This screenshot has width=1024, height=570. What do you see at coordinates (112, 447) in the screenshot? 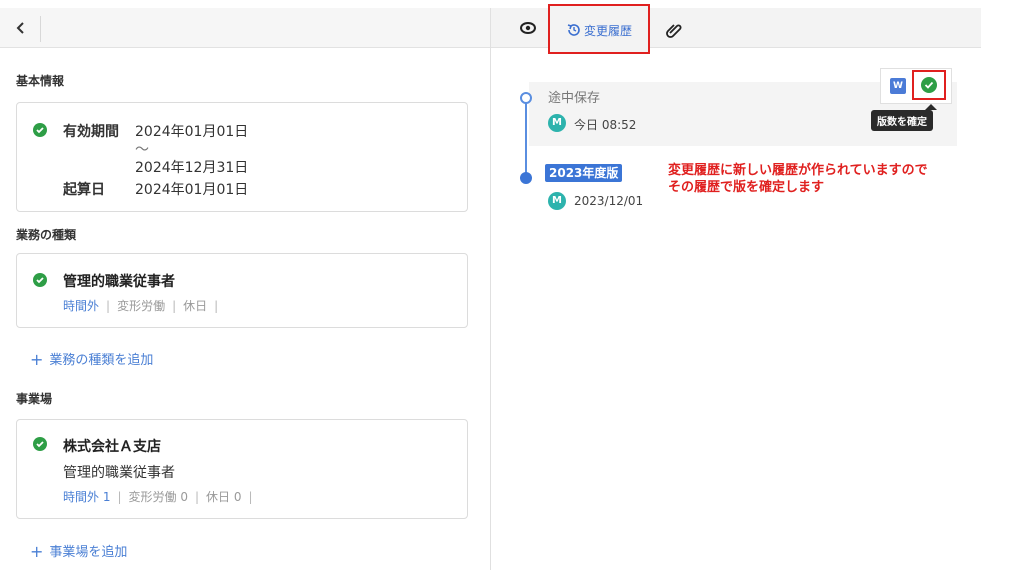
I see `workplace-title: 株式会社Ａ支店` at bounding box center [112, 447].